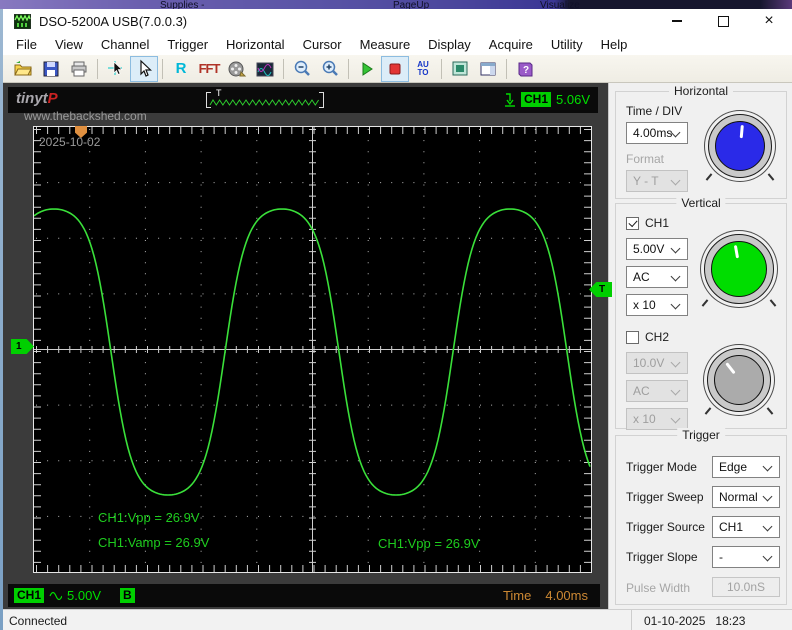 This screenshot has width=792, height=630. Describe the element at coordinates (677, 21) in the screenshot. I see `minimize-button` at that location.